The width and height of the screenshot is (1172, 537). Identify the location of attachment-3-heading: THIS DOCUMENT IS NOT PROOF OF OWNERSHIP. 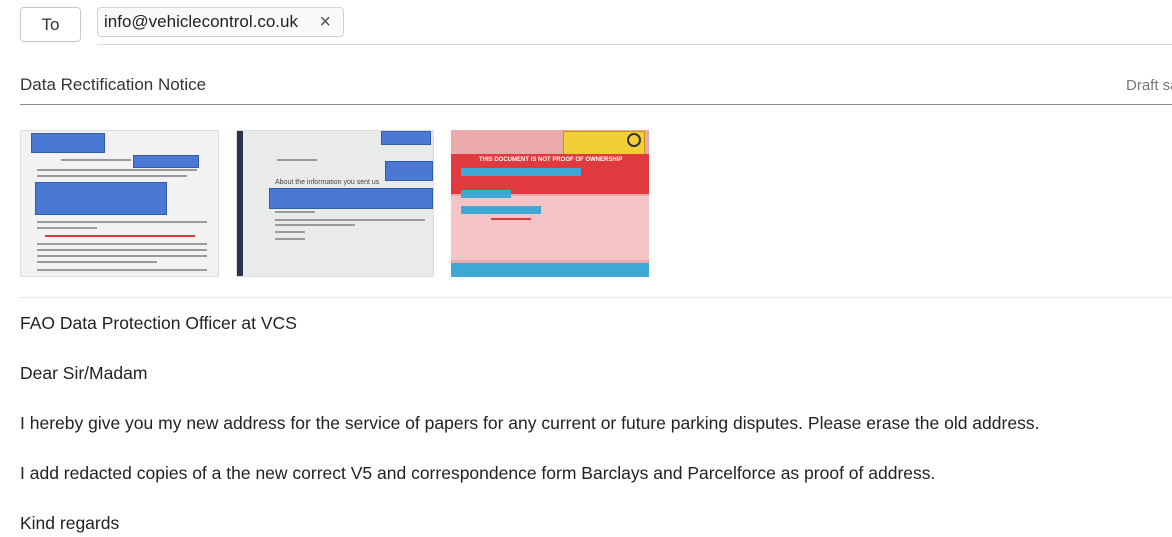
(551, 160).